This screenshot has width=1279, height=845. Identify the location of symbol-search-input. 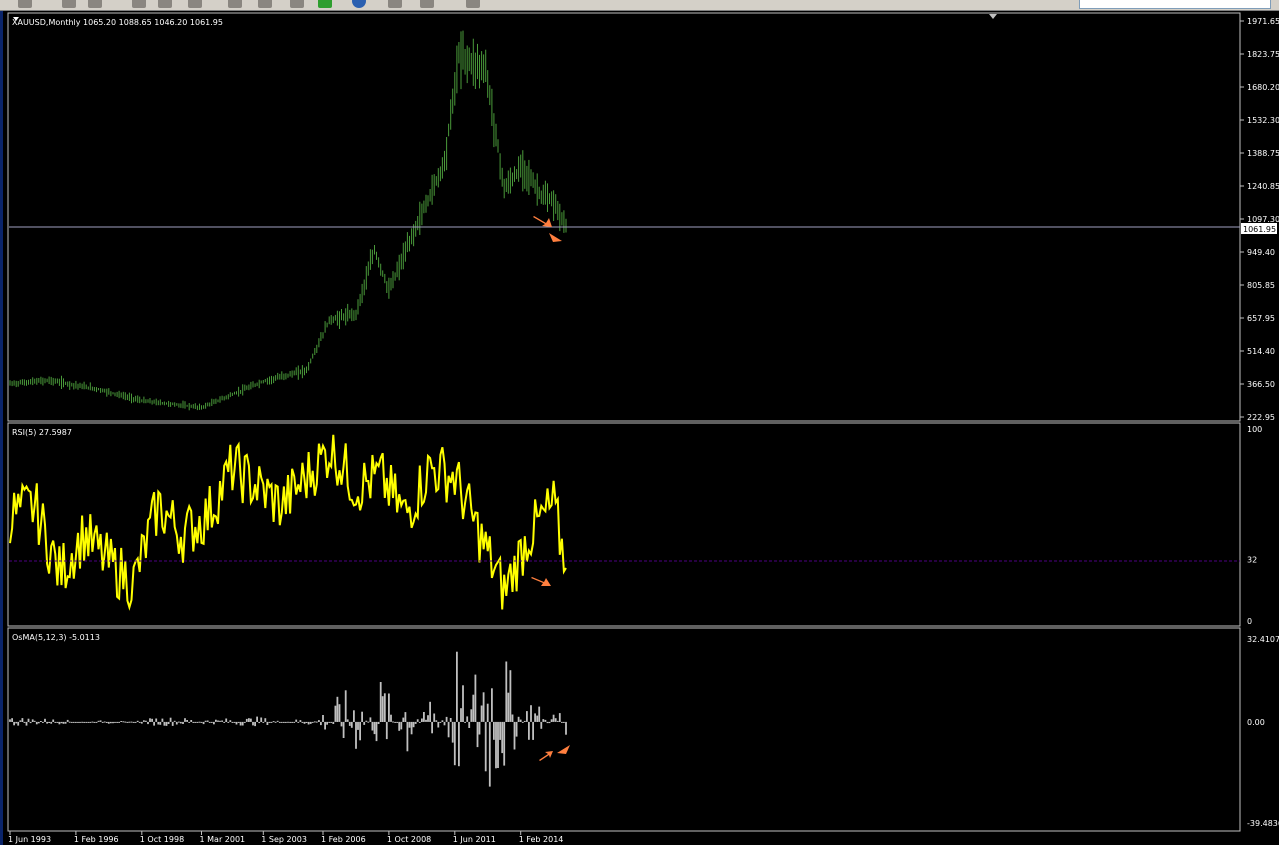
(1175, 4).